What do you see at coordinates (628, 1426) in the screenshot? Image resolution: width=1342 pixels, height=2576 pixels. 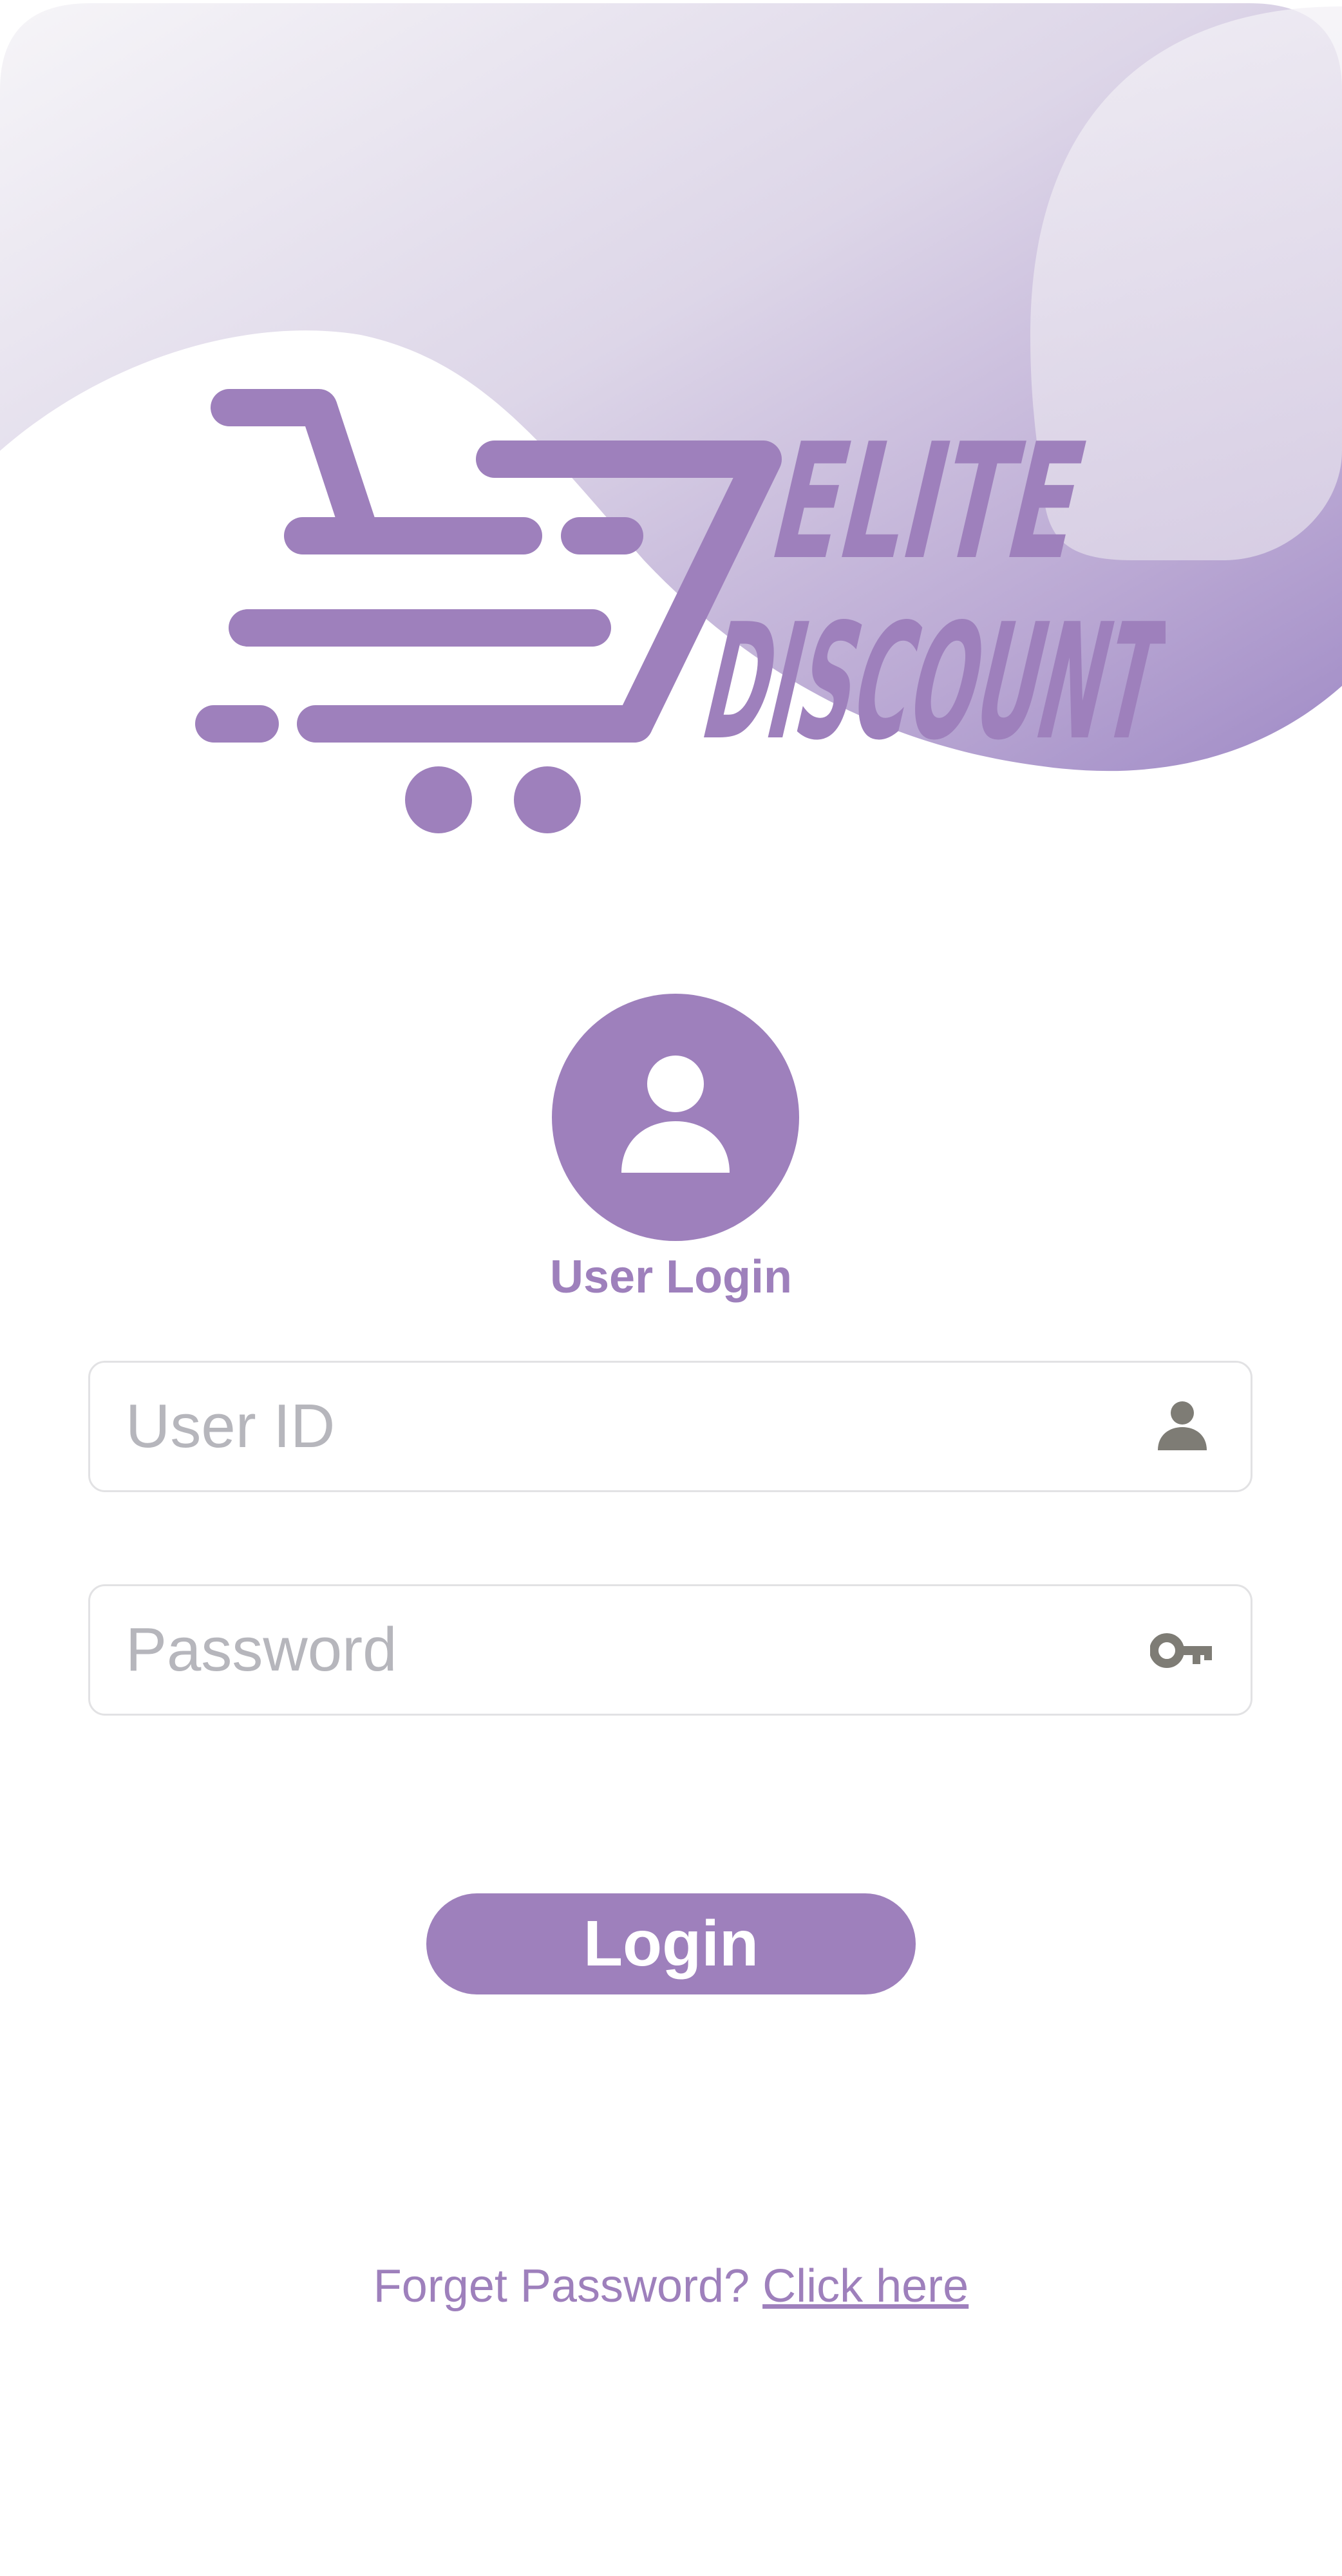 I see `userid-input` at bounding box center [628, 1426].